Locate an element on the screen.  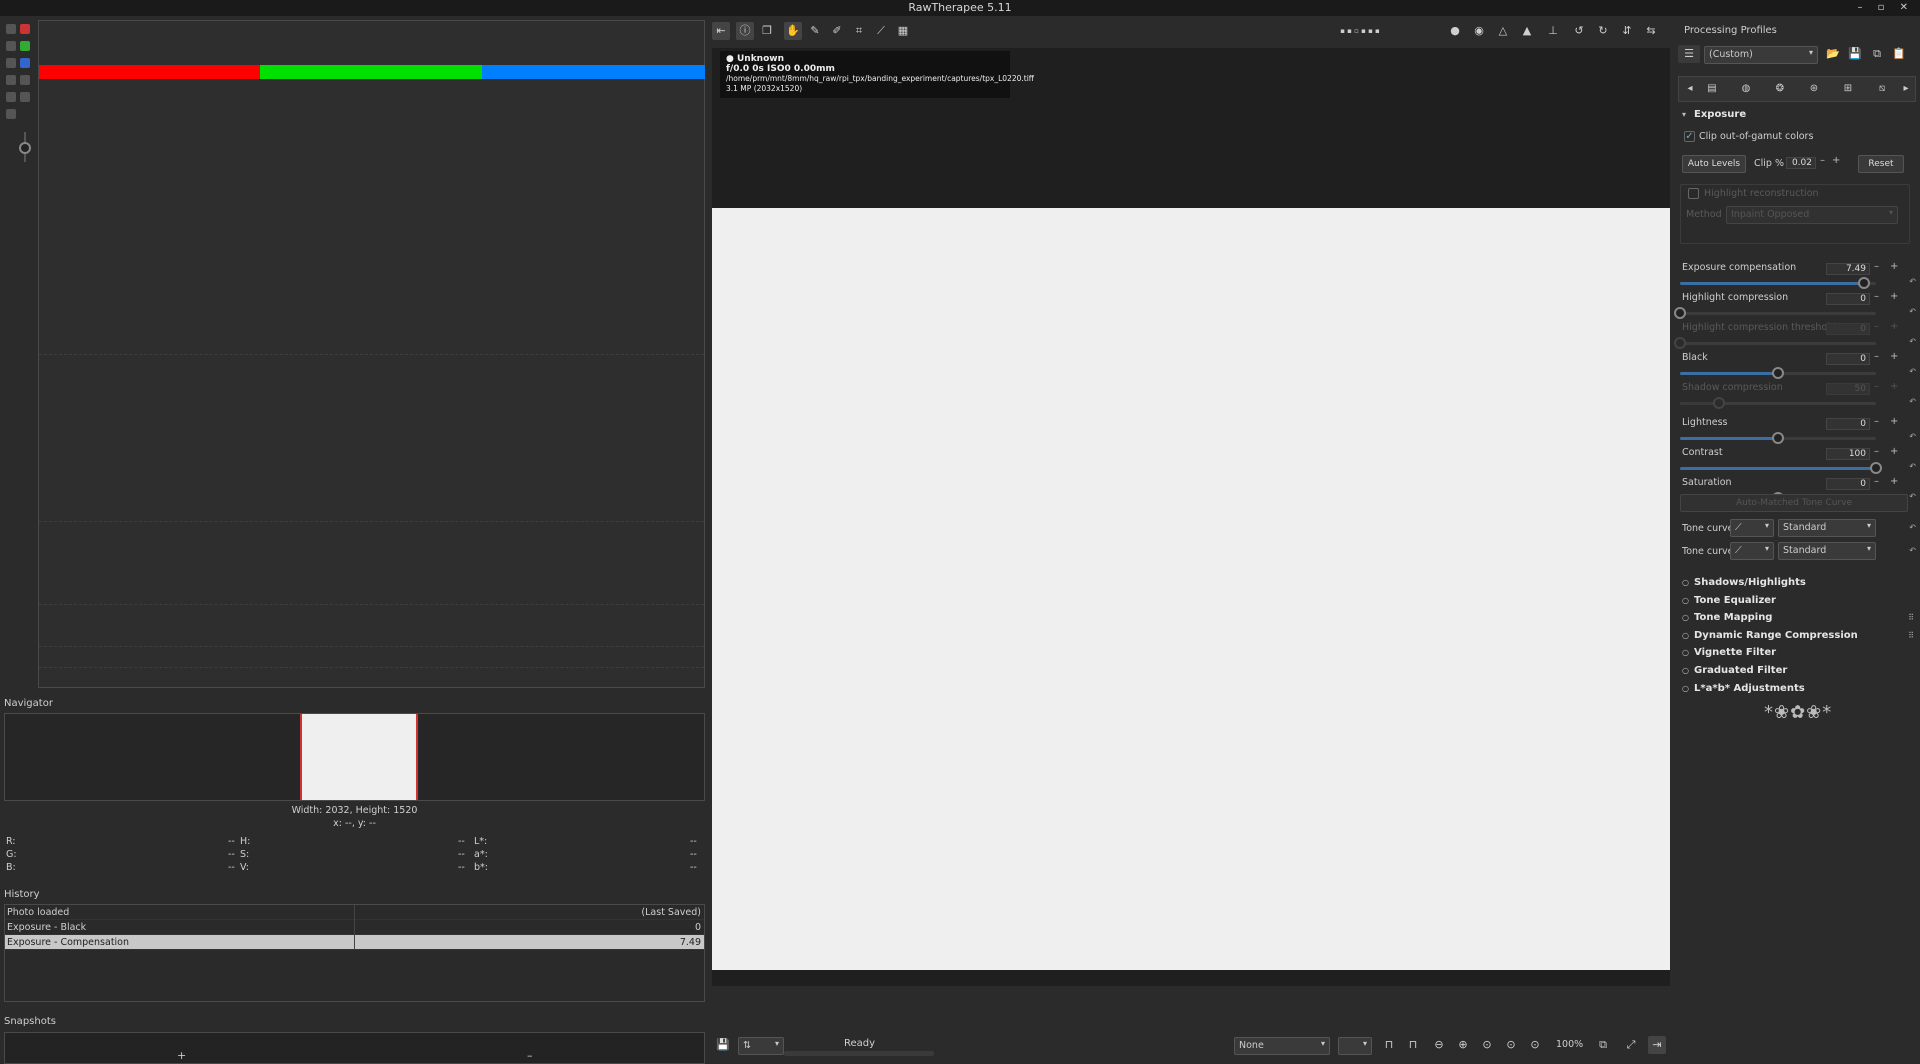
highlight-compression-reset-icon: ↶ is located at coordinates (1912, 311).